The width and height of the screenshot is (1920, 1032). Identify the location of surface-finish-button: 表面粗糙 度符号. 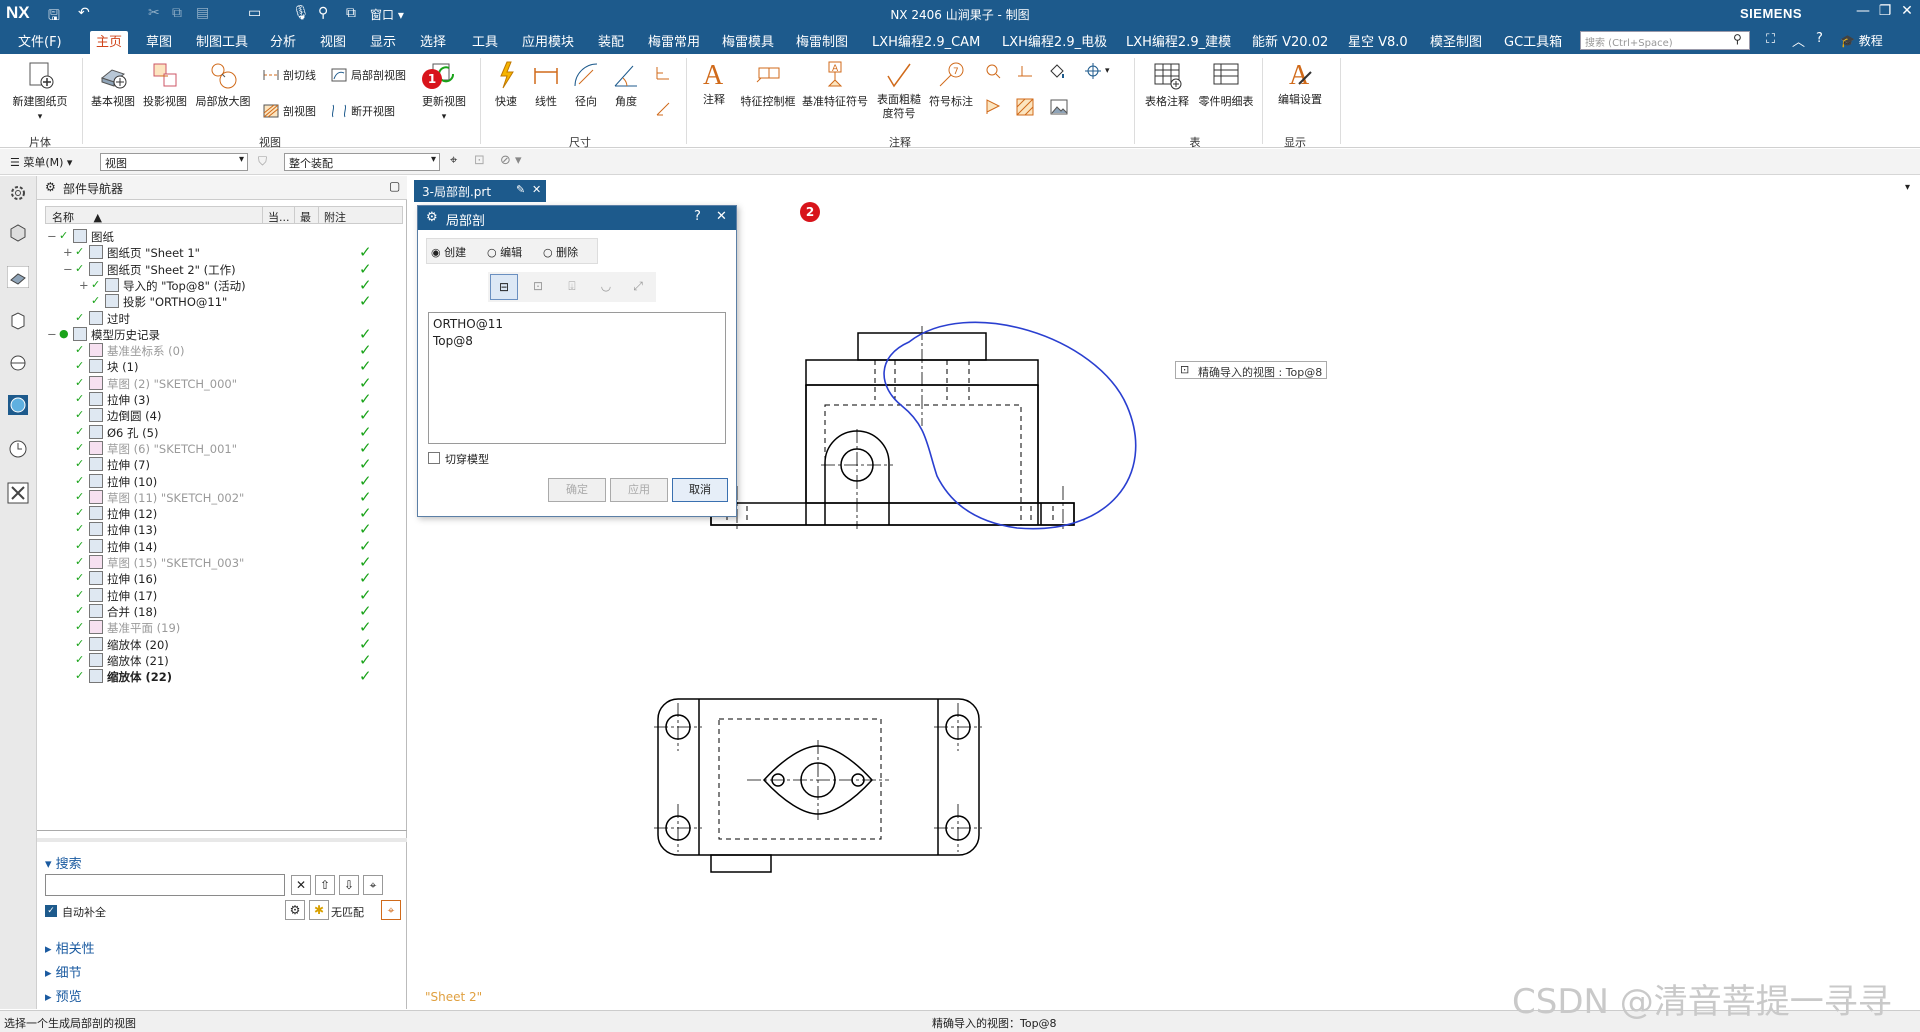
(899, 90).